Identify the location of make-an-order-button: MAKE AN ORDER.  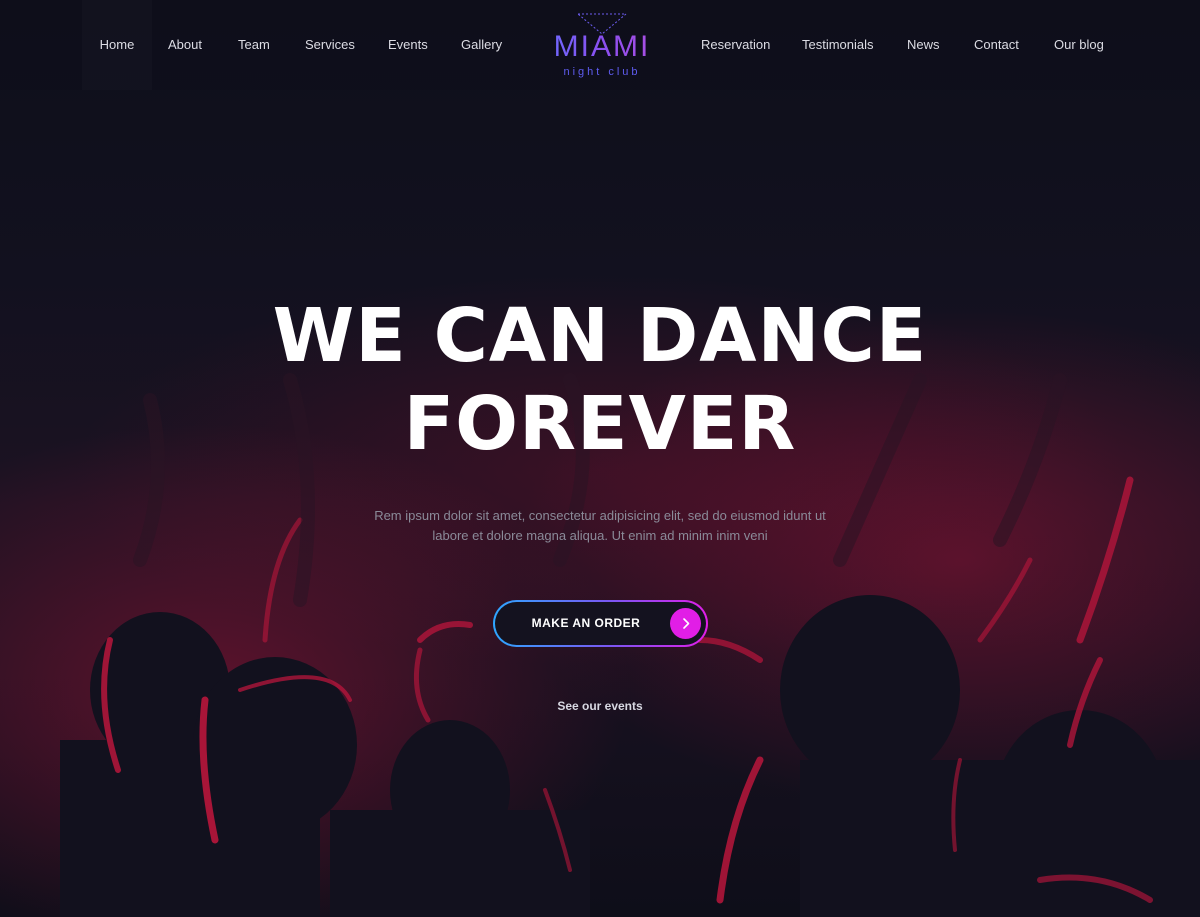
(600, 623).